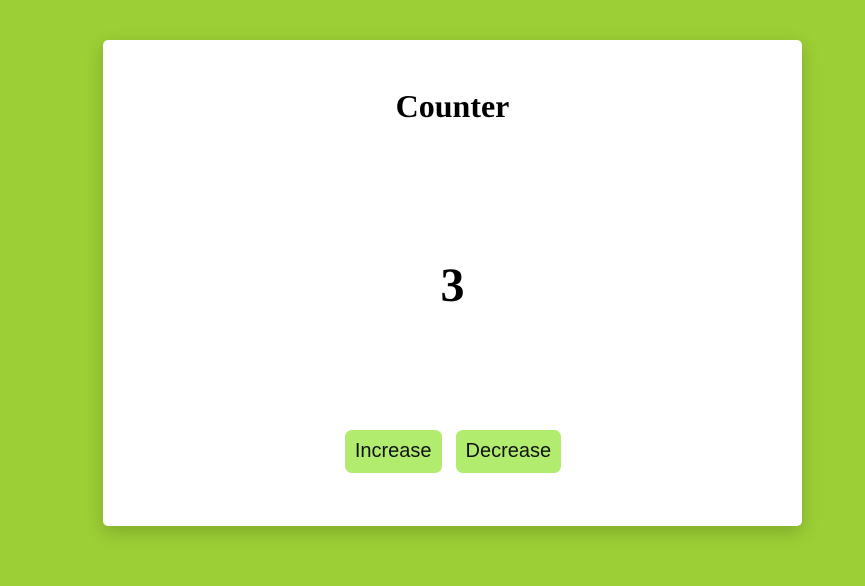 This screenshot has height=586, width=865. Describe the element at coordinates (508, 451) in the screenshot. I see `decrease-button: Decrease` at that location.